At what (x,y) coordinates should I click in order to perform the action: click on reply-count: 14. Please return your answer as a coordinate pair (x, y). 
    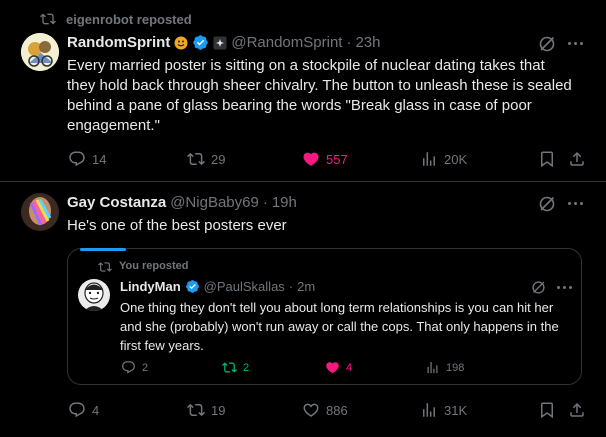
    Looking at the image, I should click on (99, 159).